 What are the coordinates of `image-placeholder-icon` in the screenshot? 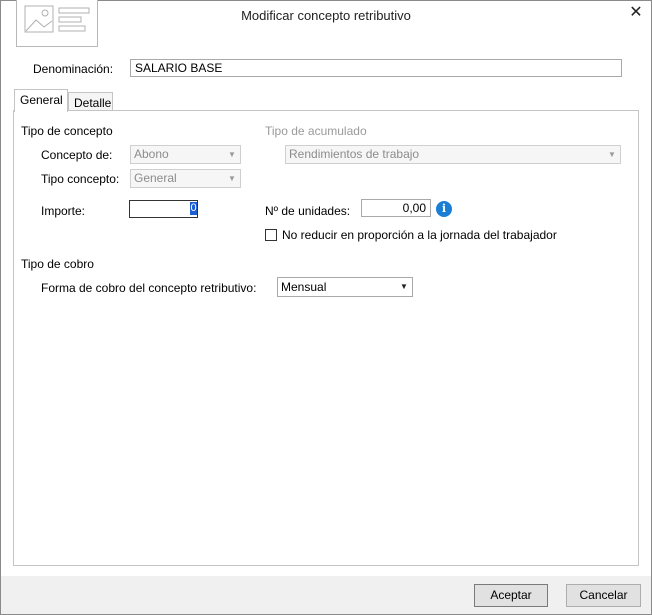 It's located at (57, 19).